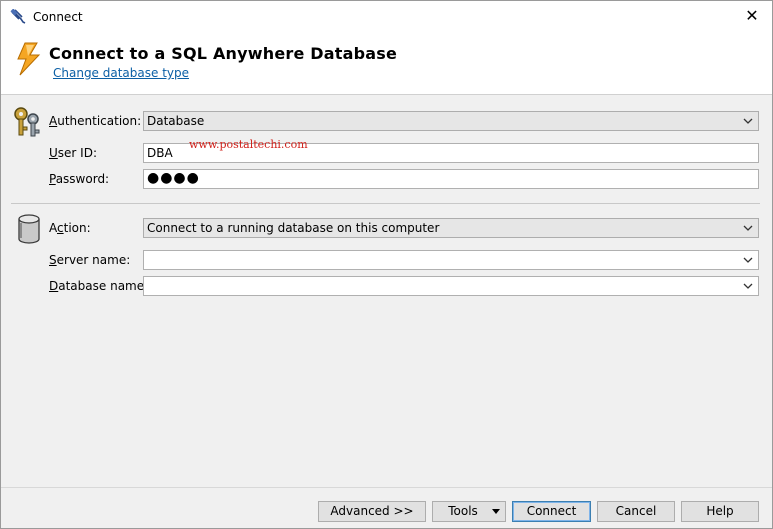 Image resolution: width=773 pixels, height=529 pixels. Describe the element at coordinates (386, 487) in the screenshot. I see `footer-divider` at that location.